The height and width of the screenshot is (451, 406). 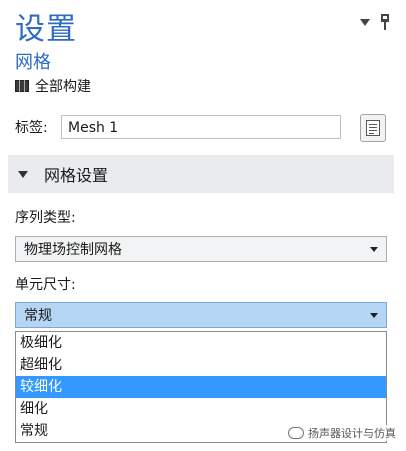 What do you see at coordinates (22, 86) in the screenshot?
I see `build-all-icon` at bounding box center [22, 86].